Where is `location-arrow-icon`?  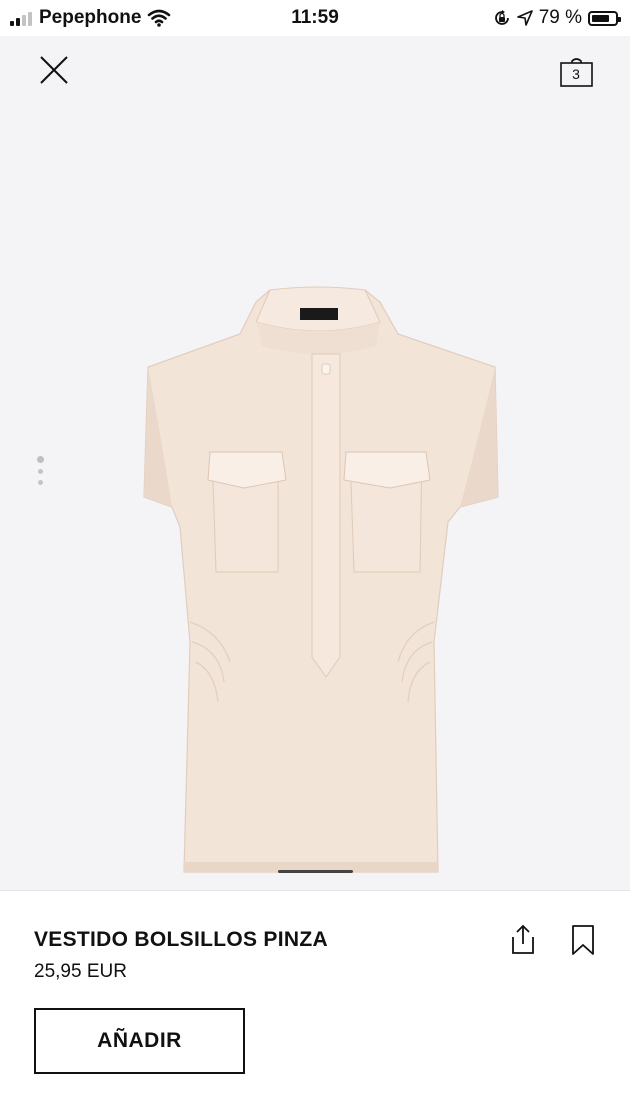
location-arrow-icon is located at coordinates (524, 18).